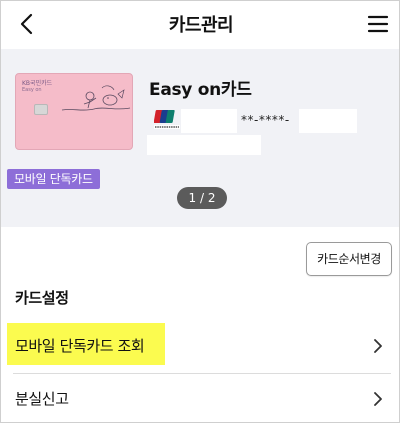  Describe the element at coordinates (80, 346) in the screenshot. I see `settings-item-label: 모바일 단독카드 조회` at that location.